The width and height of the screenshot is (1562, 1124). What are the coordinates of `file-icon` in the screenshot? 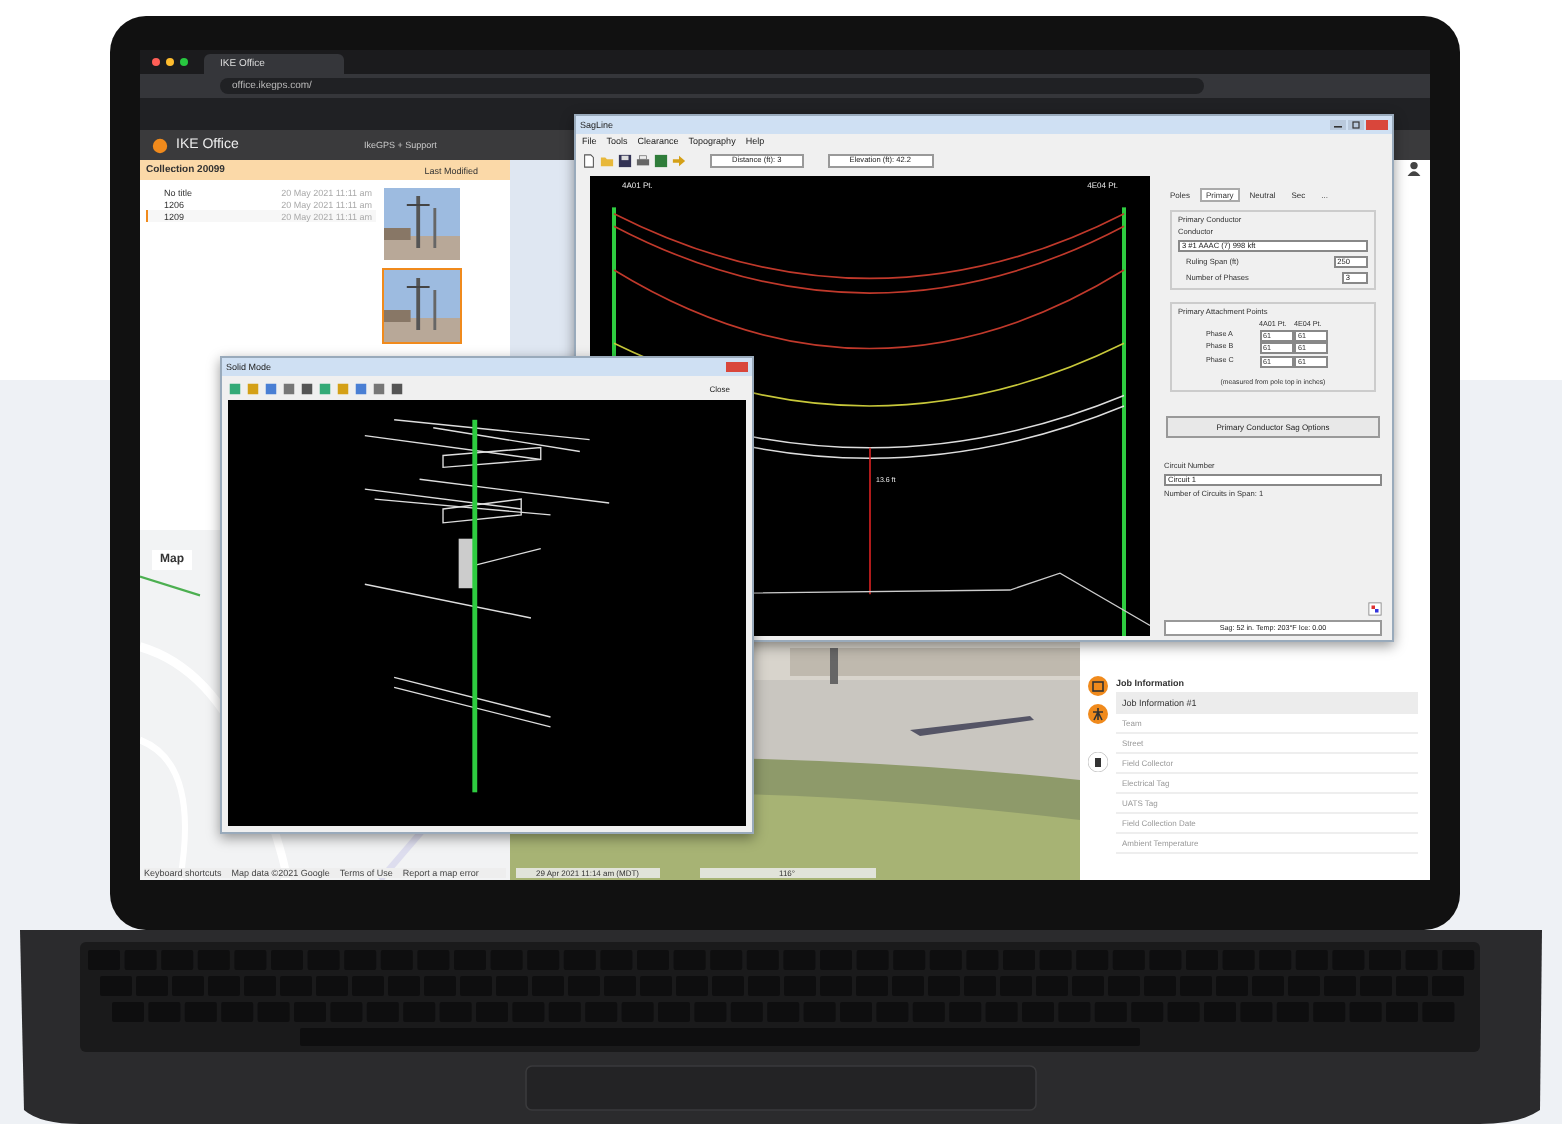 It's located at (589, 160).